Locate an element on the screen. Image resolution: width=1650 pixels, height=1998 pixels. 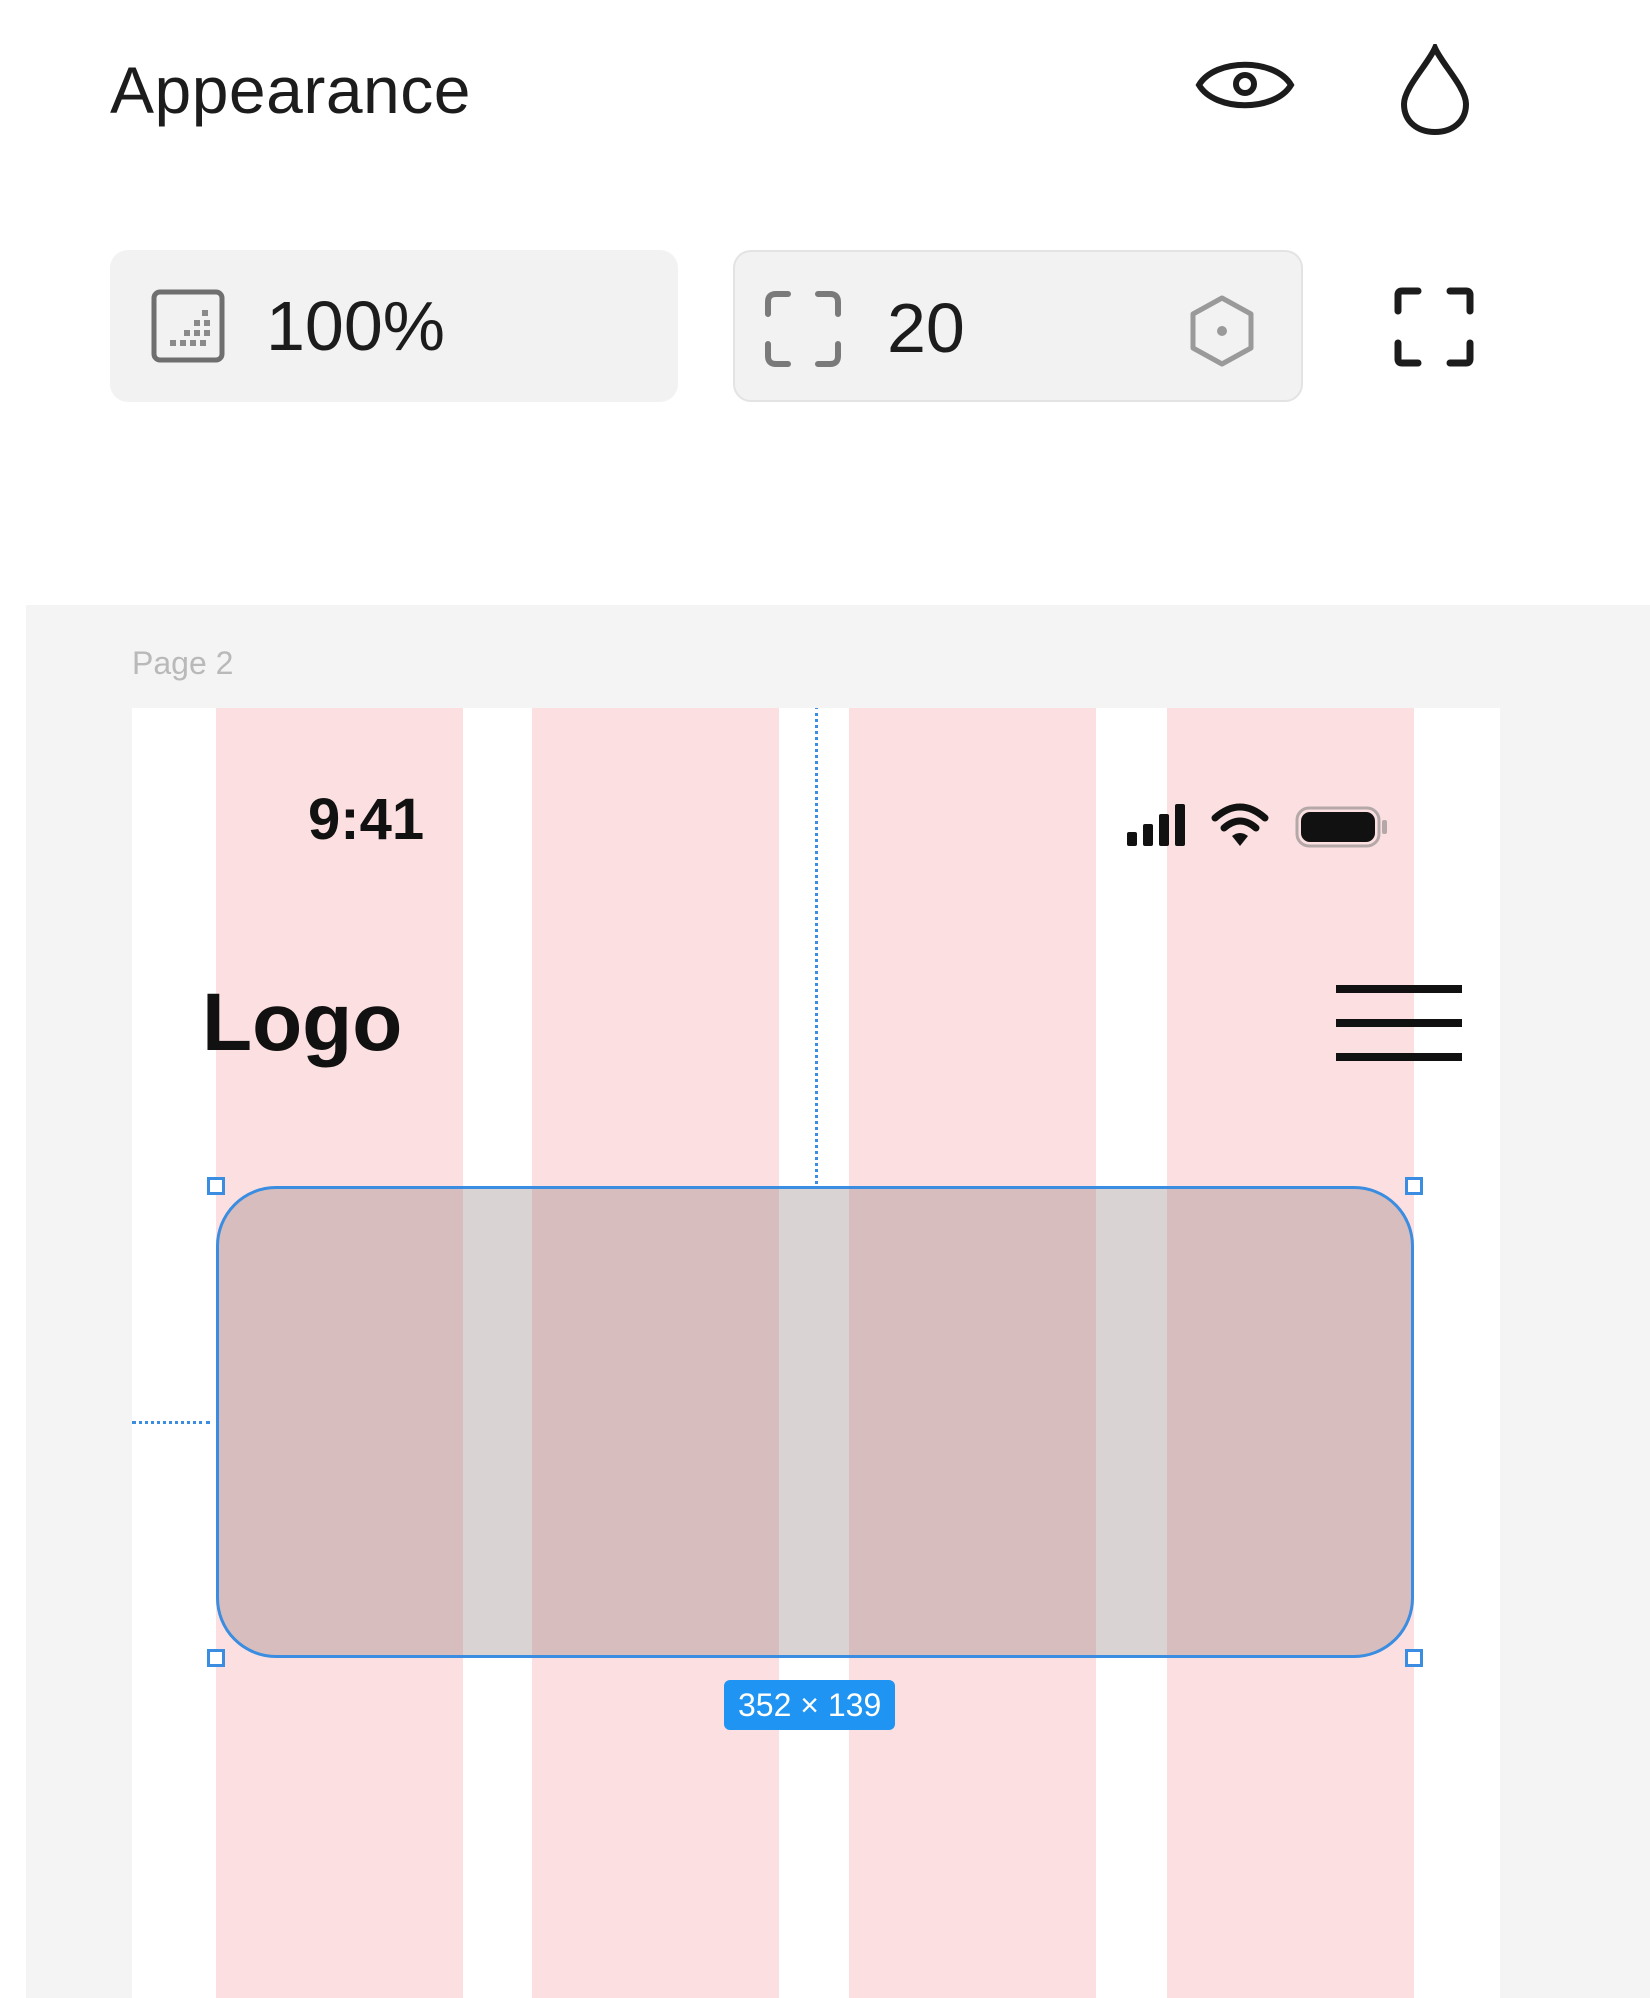
selection-size-badge: 352 × 139 is located at coordinates (810, 1705).